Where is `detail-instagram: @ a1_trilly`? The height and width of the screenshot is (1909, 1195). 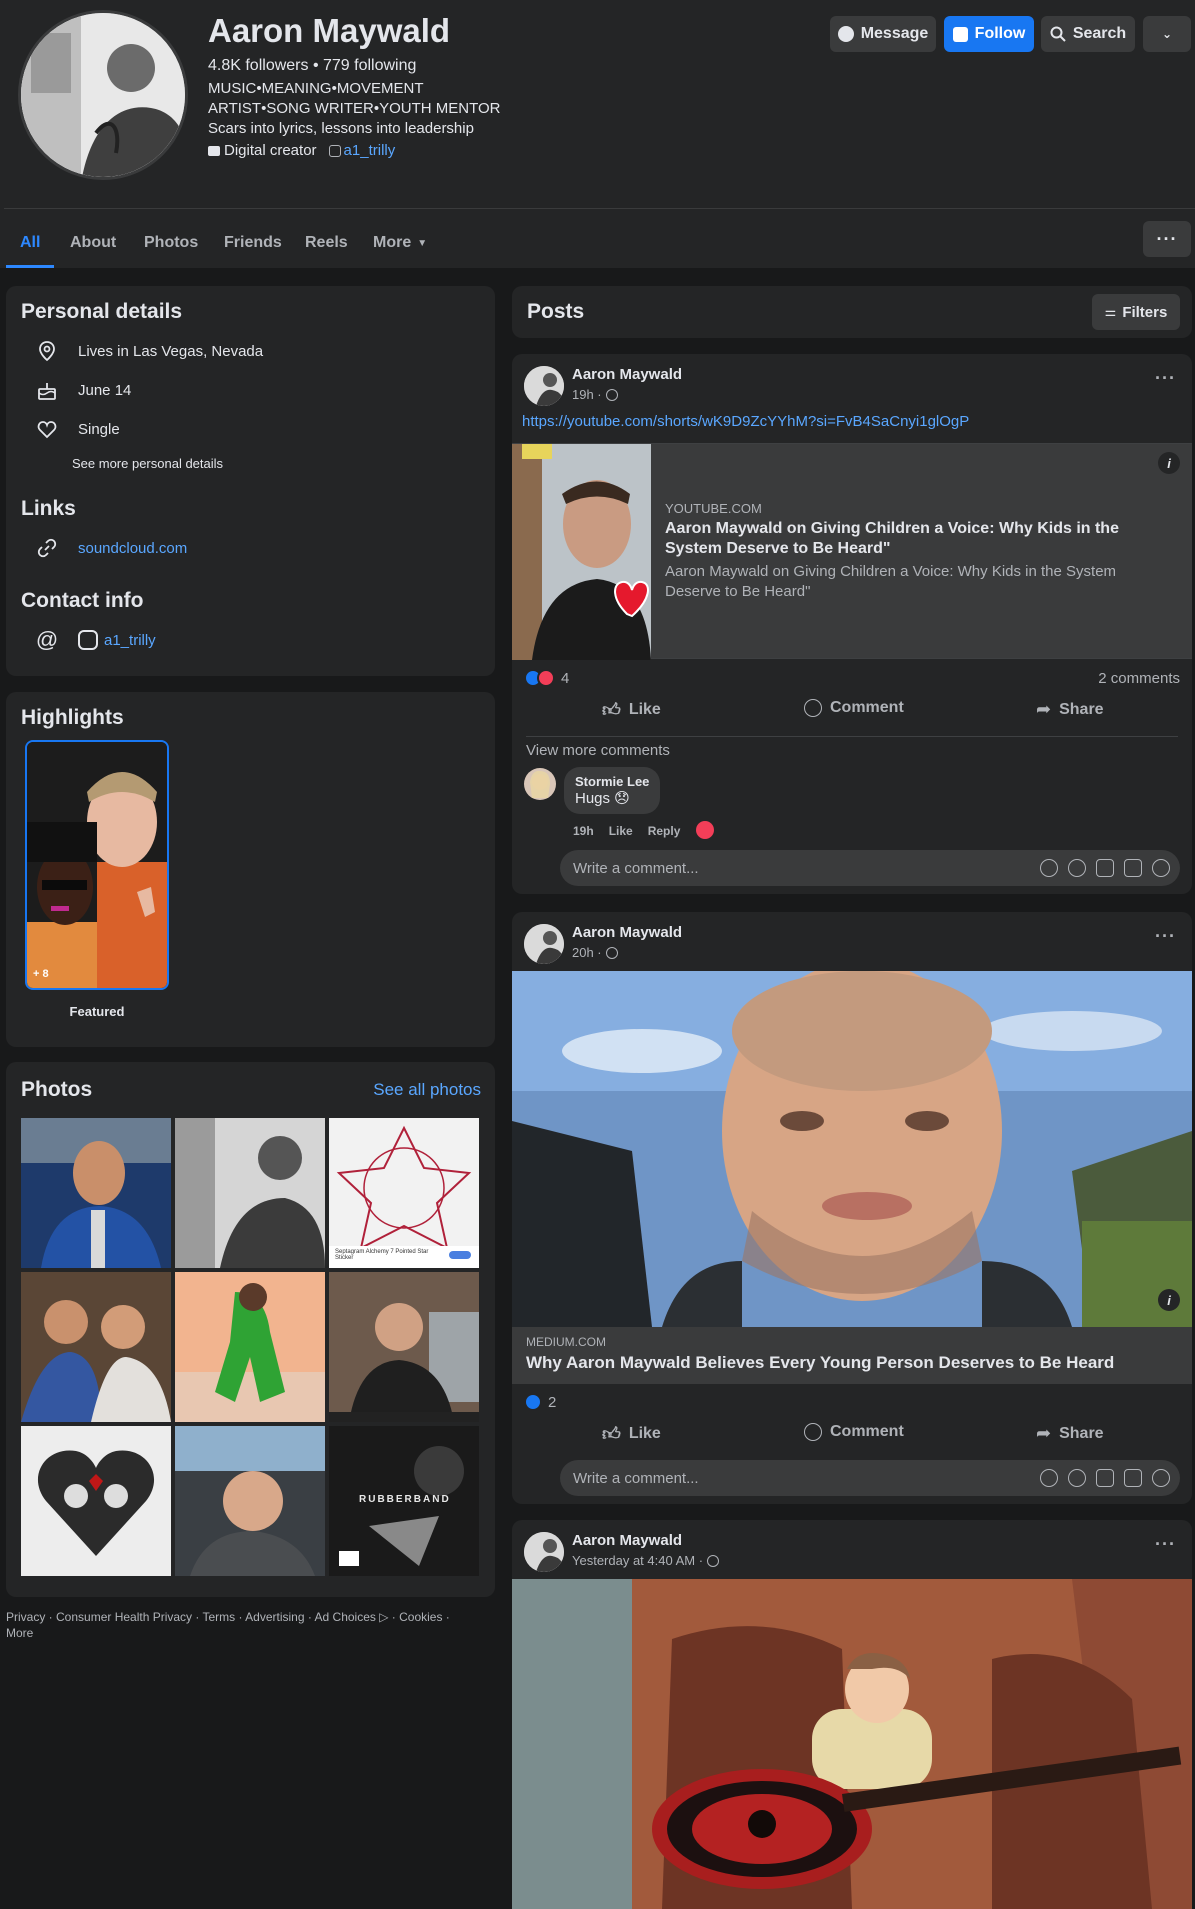 detail-instagram: @ a1_trilly is located at coordinates (94, 640).